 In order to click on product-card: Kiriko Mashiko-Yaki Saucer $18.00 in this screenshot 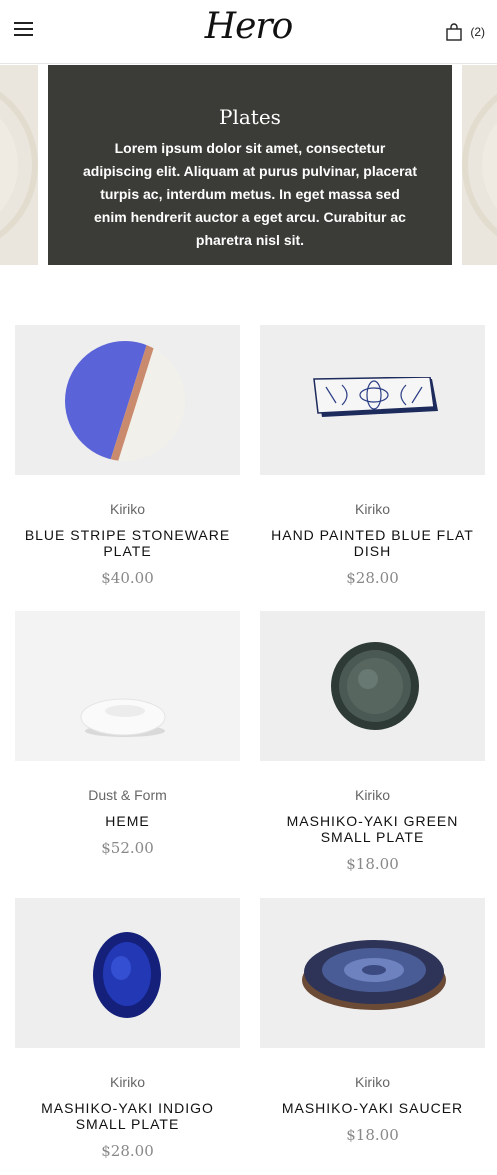, I will do `click(372, 1021)`.